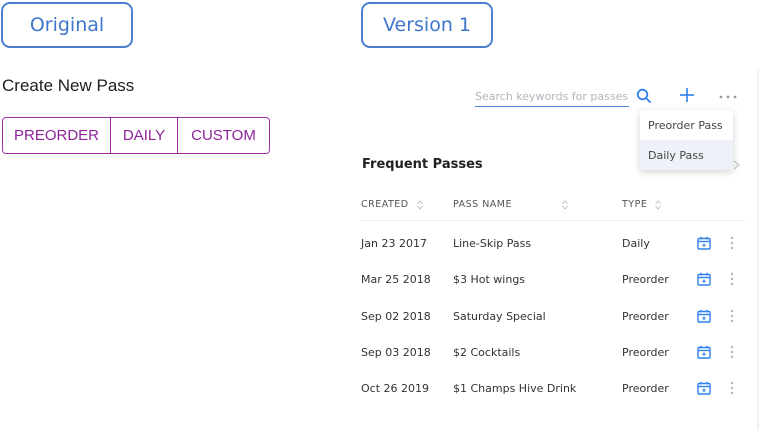 This screenshot has height=436, width=760. I want to click on search-input, so click(552, 96).